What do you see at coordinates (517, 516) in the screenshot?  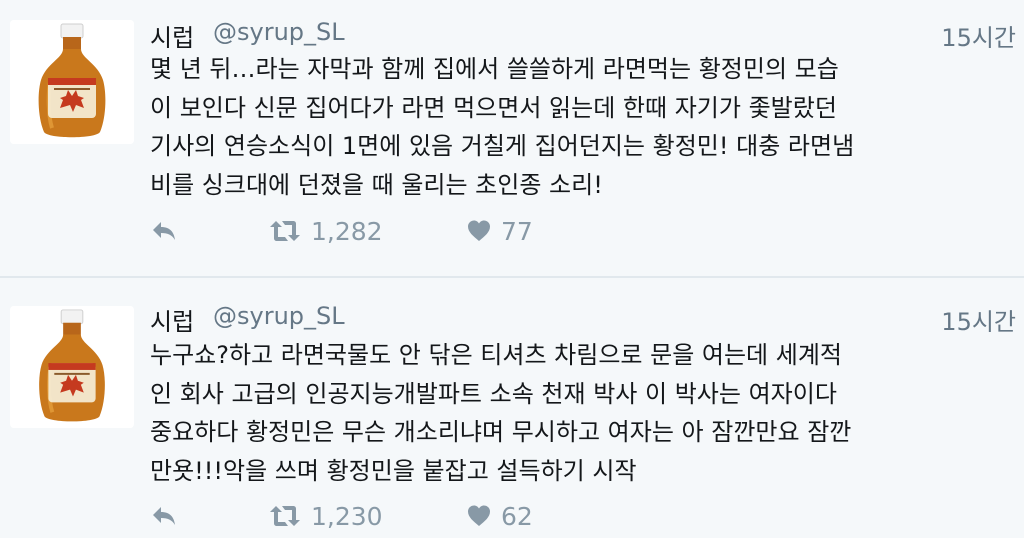 I see `like-count: 62` at bounding box center [517, 516].